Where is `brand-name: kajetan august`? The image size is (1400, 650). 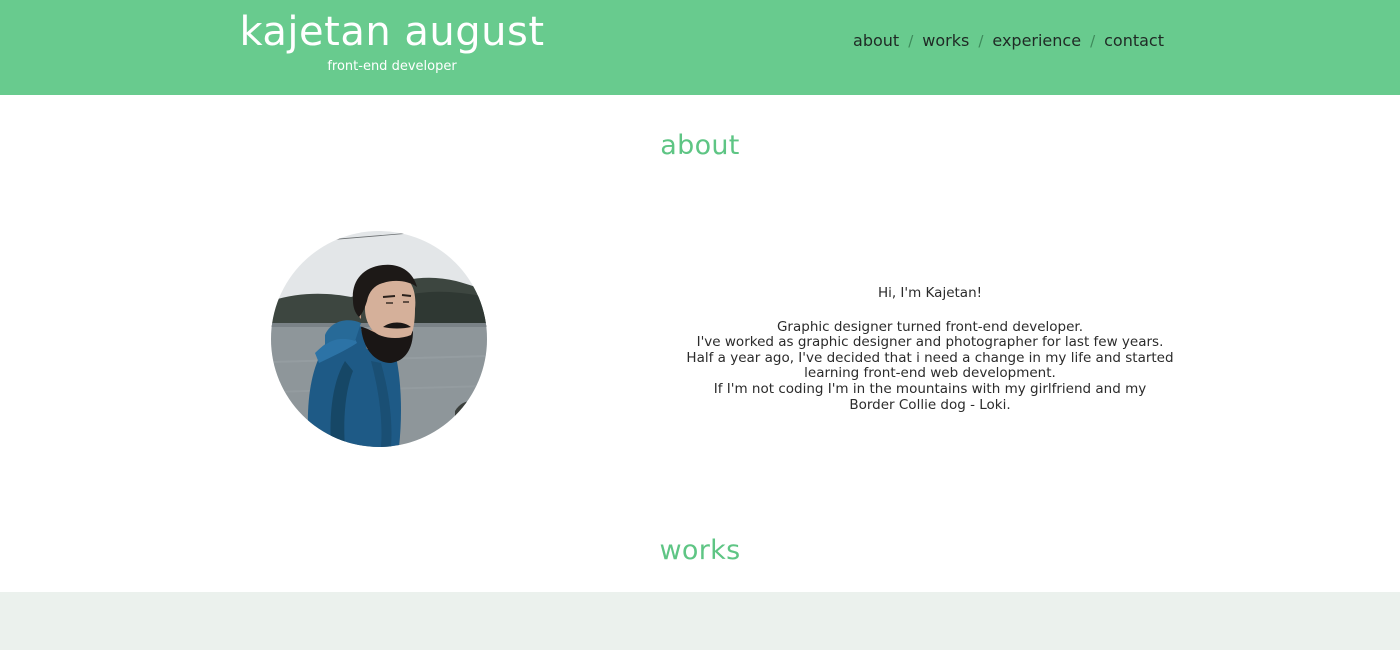
brand-name: kajetan august is located at coordinates (392, 32).